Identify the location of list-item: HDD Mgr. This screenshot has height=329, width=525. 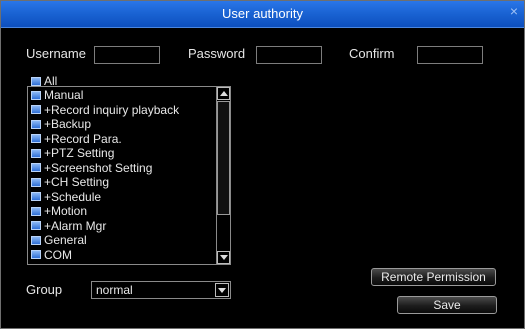
(122, 263).